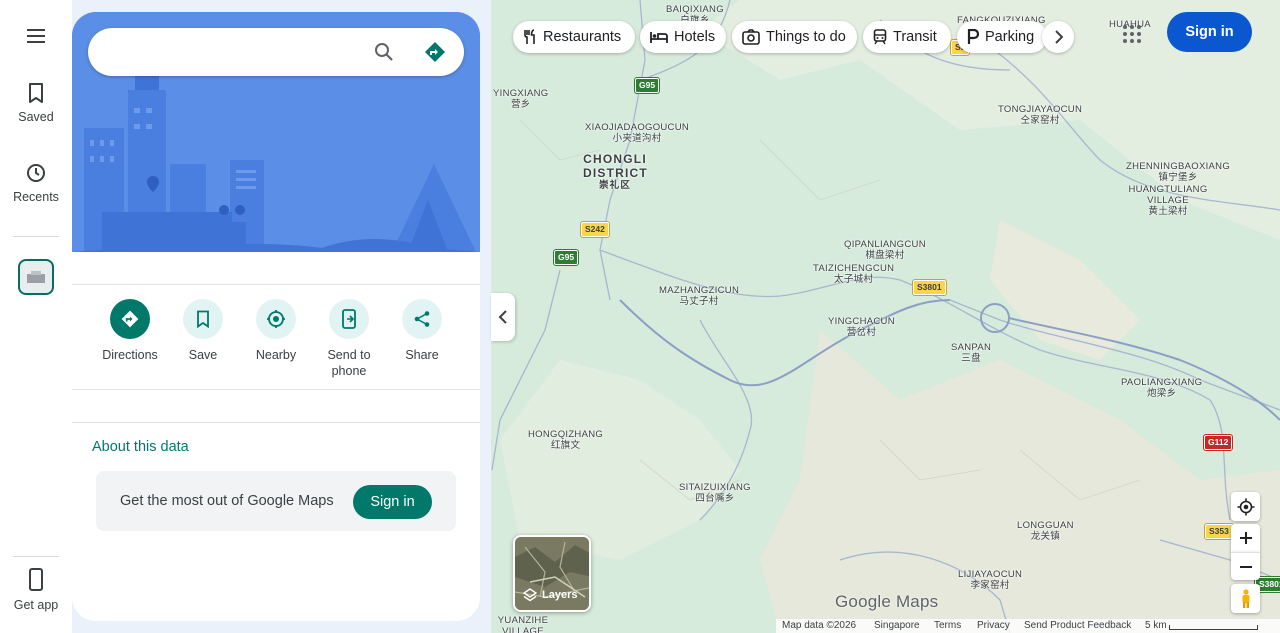 The image size is (1280, 633). I want to click on collapse-panel-button, so click(503, 317).